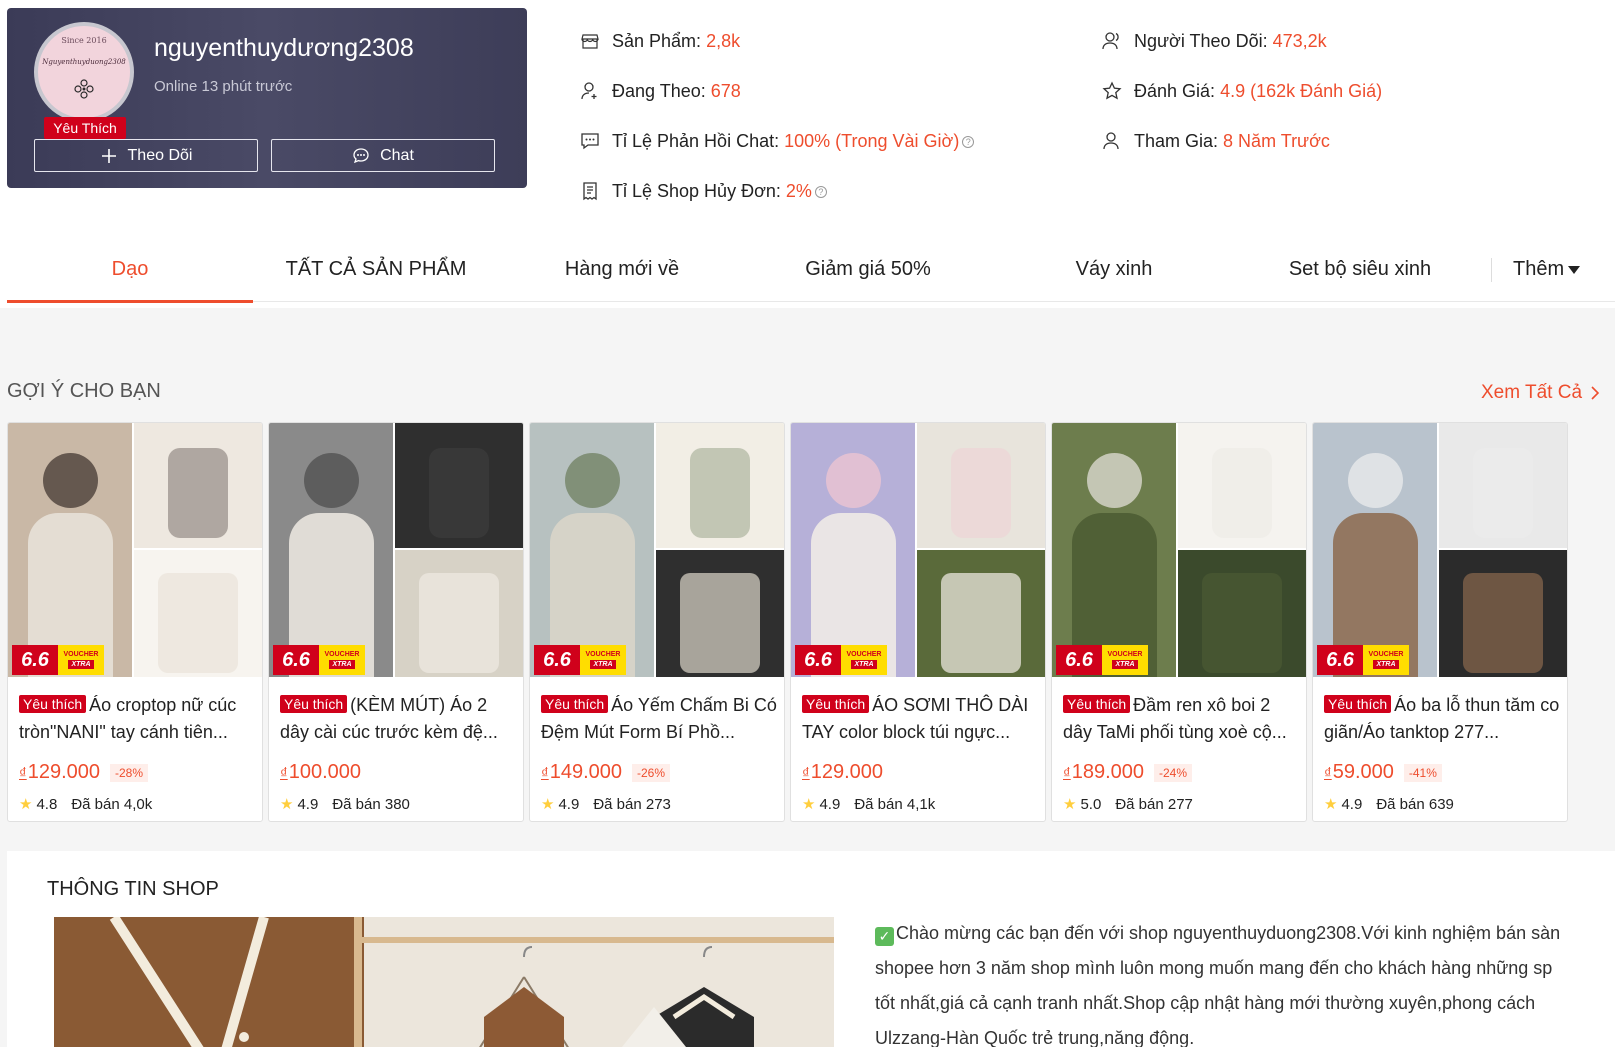 The height and width of the screenshot is (1047, 1615). What do you see at coordinates (47, 804) in the screenshot?
I see `product-rating: 4.8` at bounding box center [47, 804].